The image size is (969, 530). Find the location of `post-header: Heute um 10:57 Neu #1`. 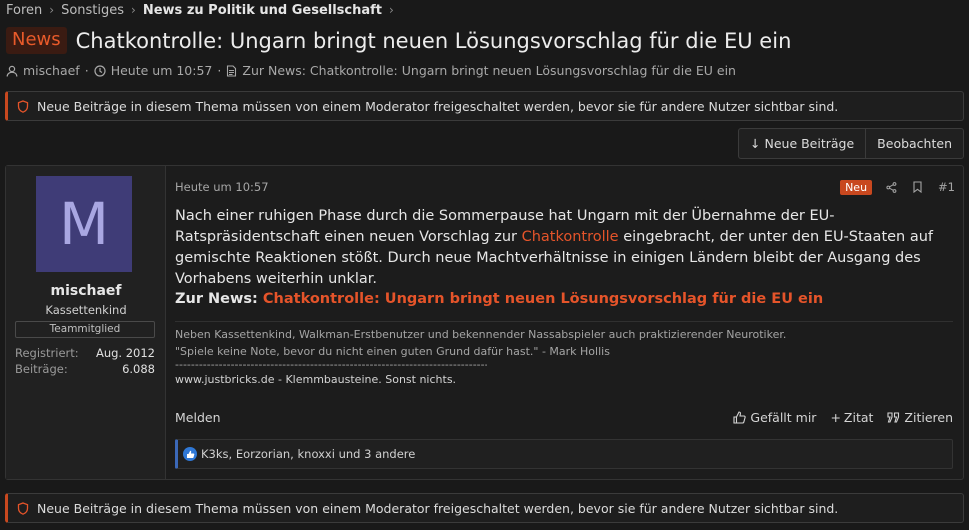

post-header: Heute um 10:57 Neu #1 is located at coordinates (565, 187).